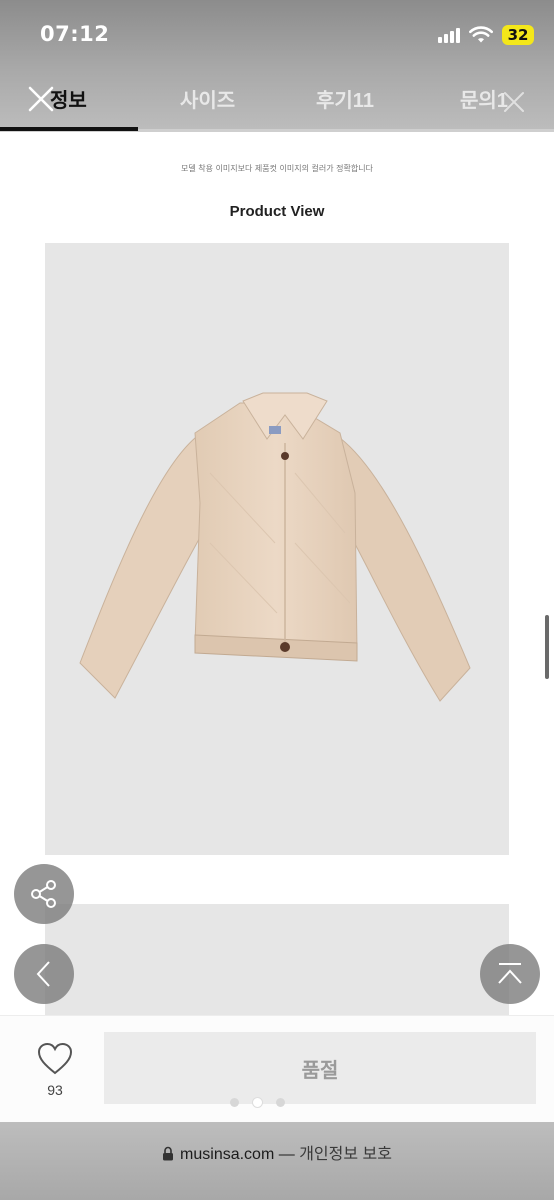 This screenshot has height=1200, width=554. I want to click on scroll-indicator, so click(547, 647).